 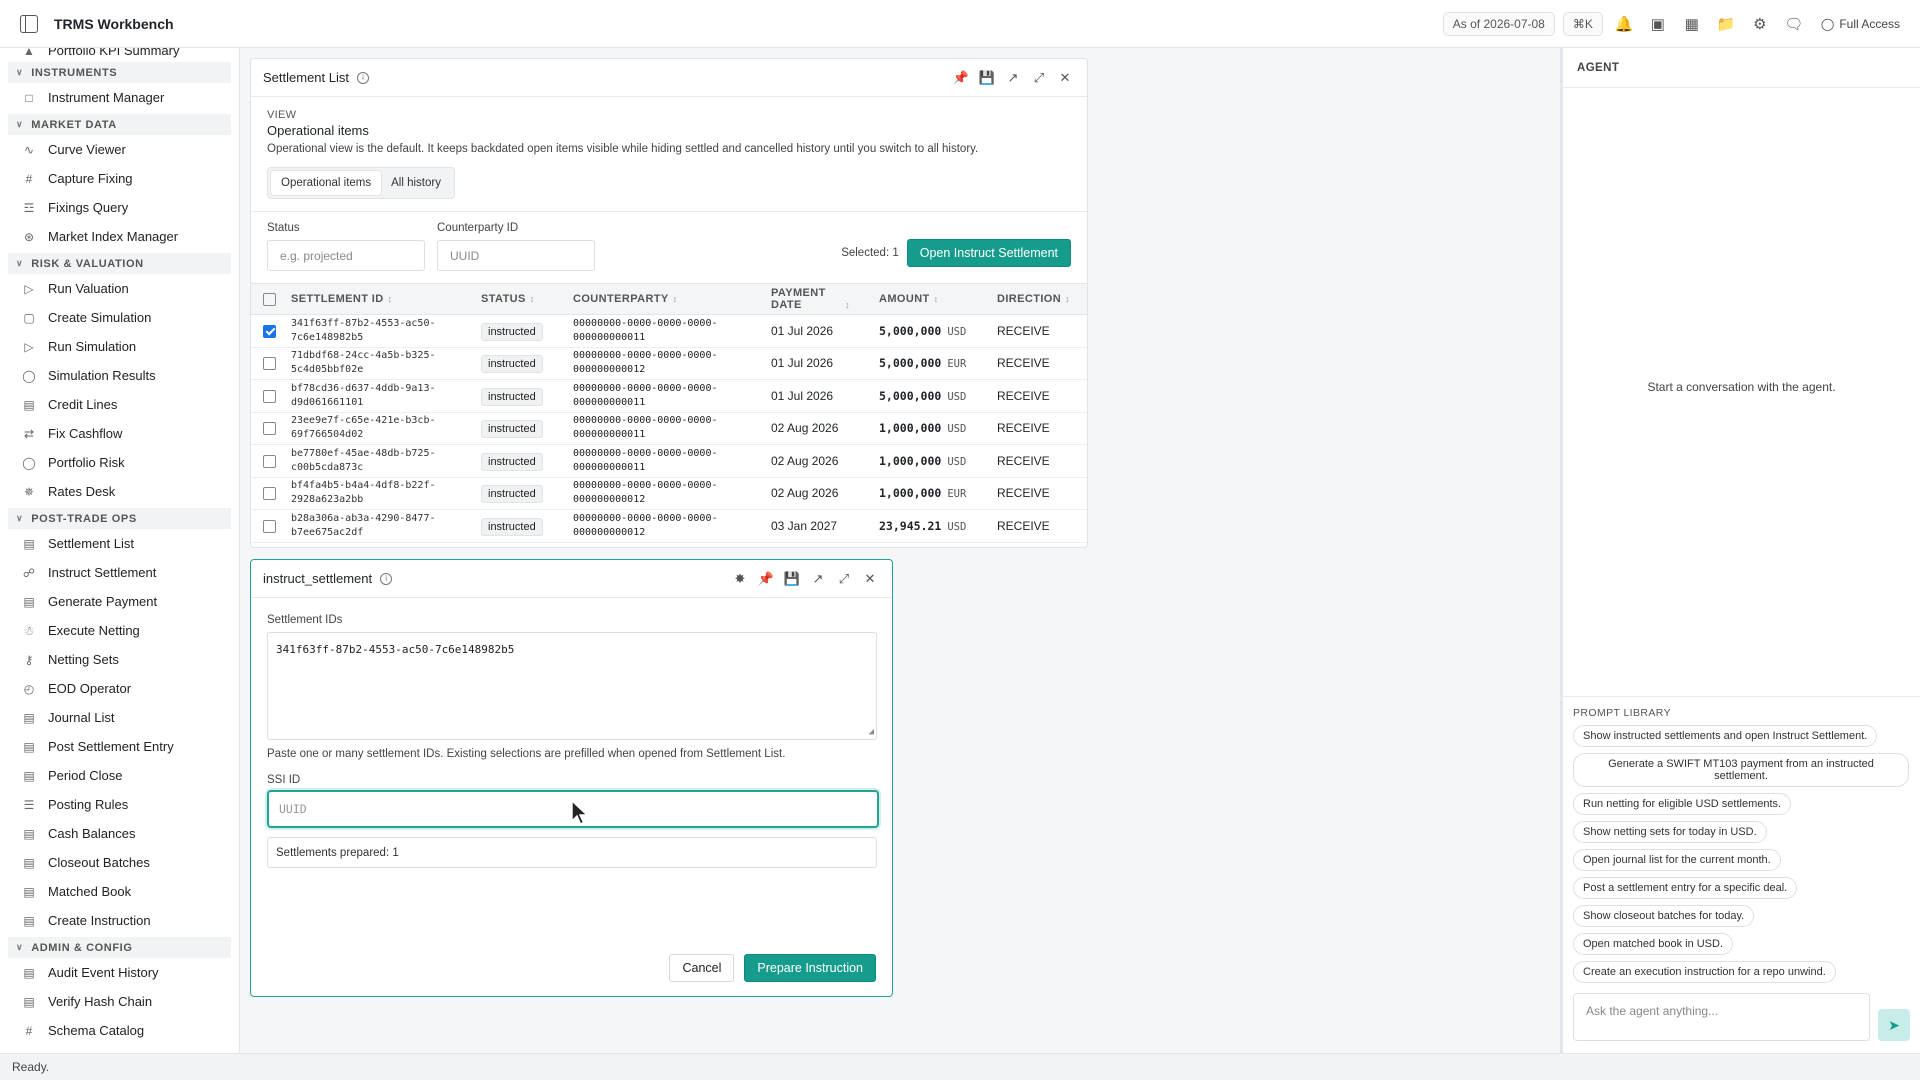 What do you see at coordinates (119, 601) in the screenshot?
I see `sidebar-item-generate-payment: ▤ Generate Payment` at bounding box center [119, 601].